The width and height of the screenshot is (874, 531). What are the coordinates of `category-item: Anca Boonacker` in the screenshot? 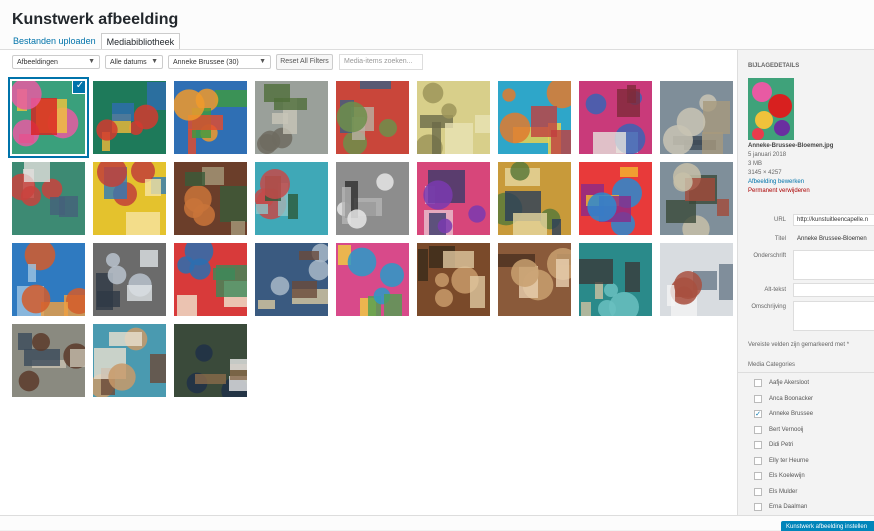 It's located at (784, 398).